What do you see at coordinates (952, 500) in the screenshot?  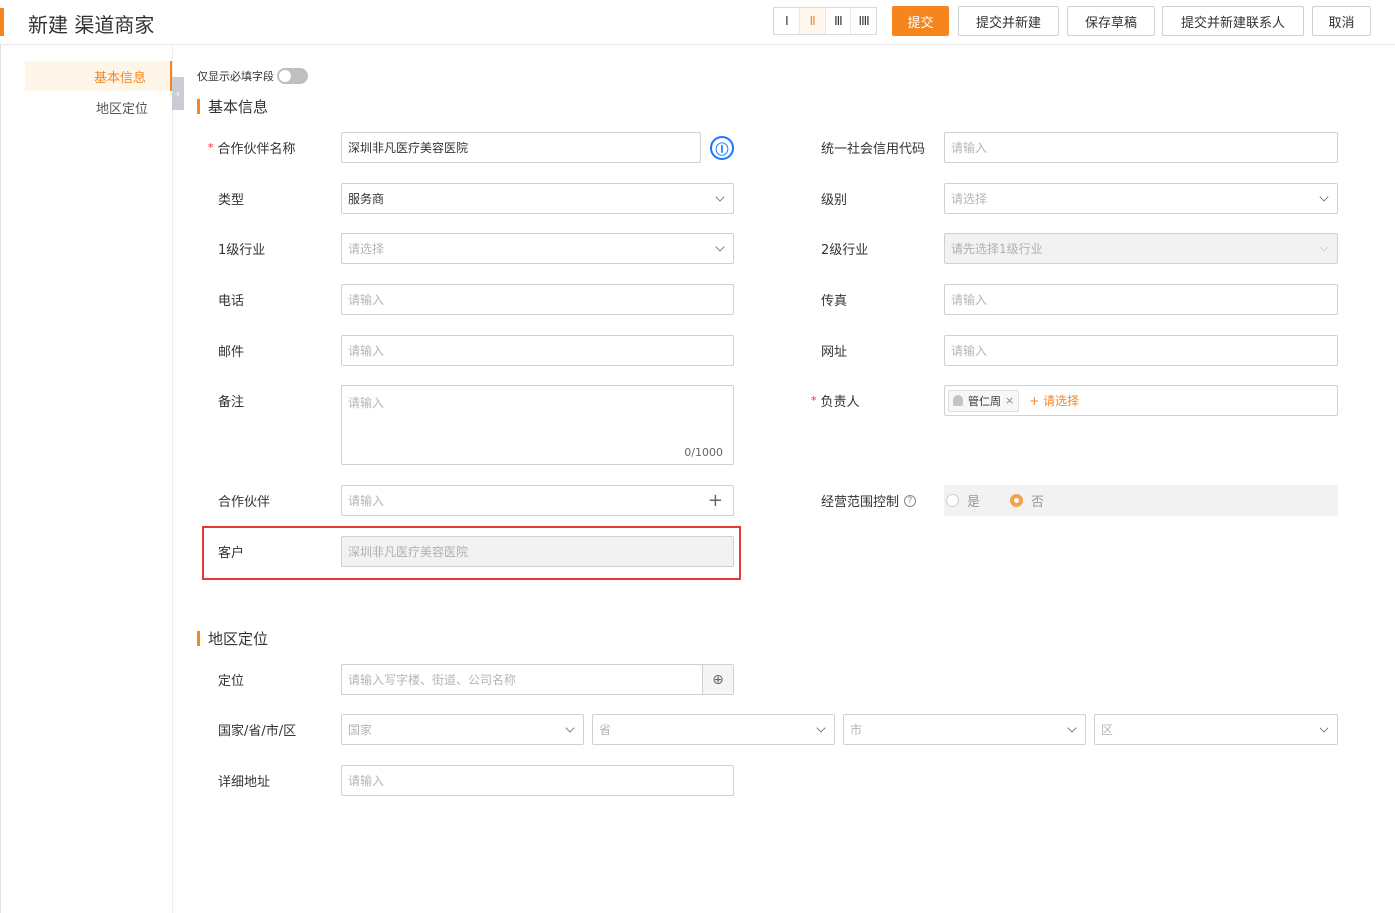 I see `scope-yes-radio` at bounding box center [952, 500].